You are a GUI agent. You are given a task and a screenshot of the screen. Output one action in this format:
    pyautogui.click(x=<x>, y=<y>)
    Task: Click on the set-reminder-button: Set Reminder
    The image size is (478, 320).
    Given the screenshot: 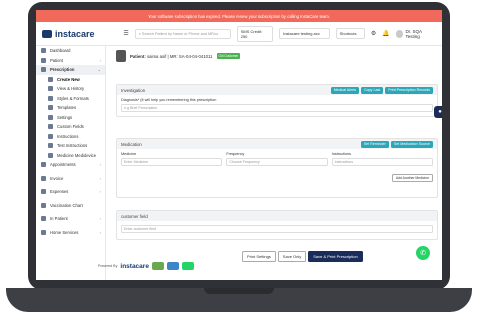 What is the action you would take?
    pyautogui.click(x=374, y=144)
    